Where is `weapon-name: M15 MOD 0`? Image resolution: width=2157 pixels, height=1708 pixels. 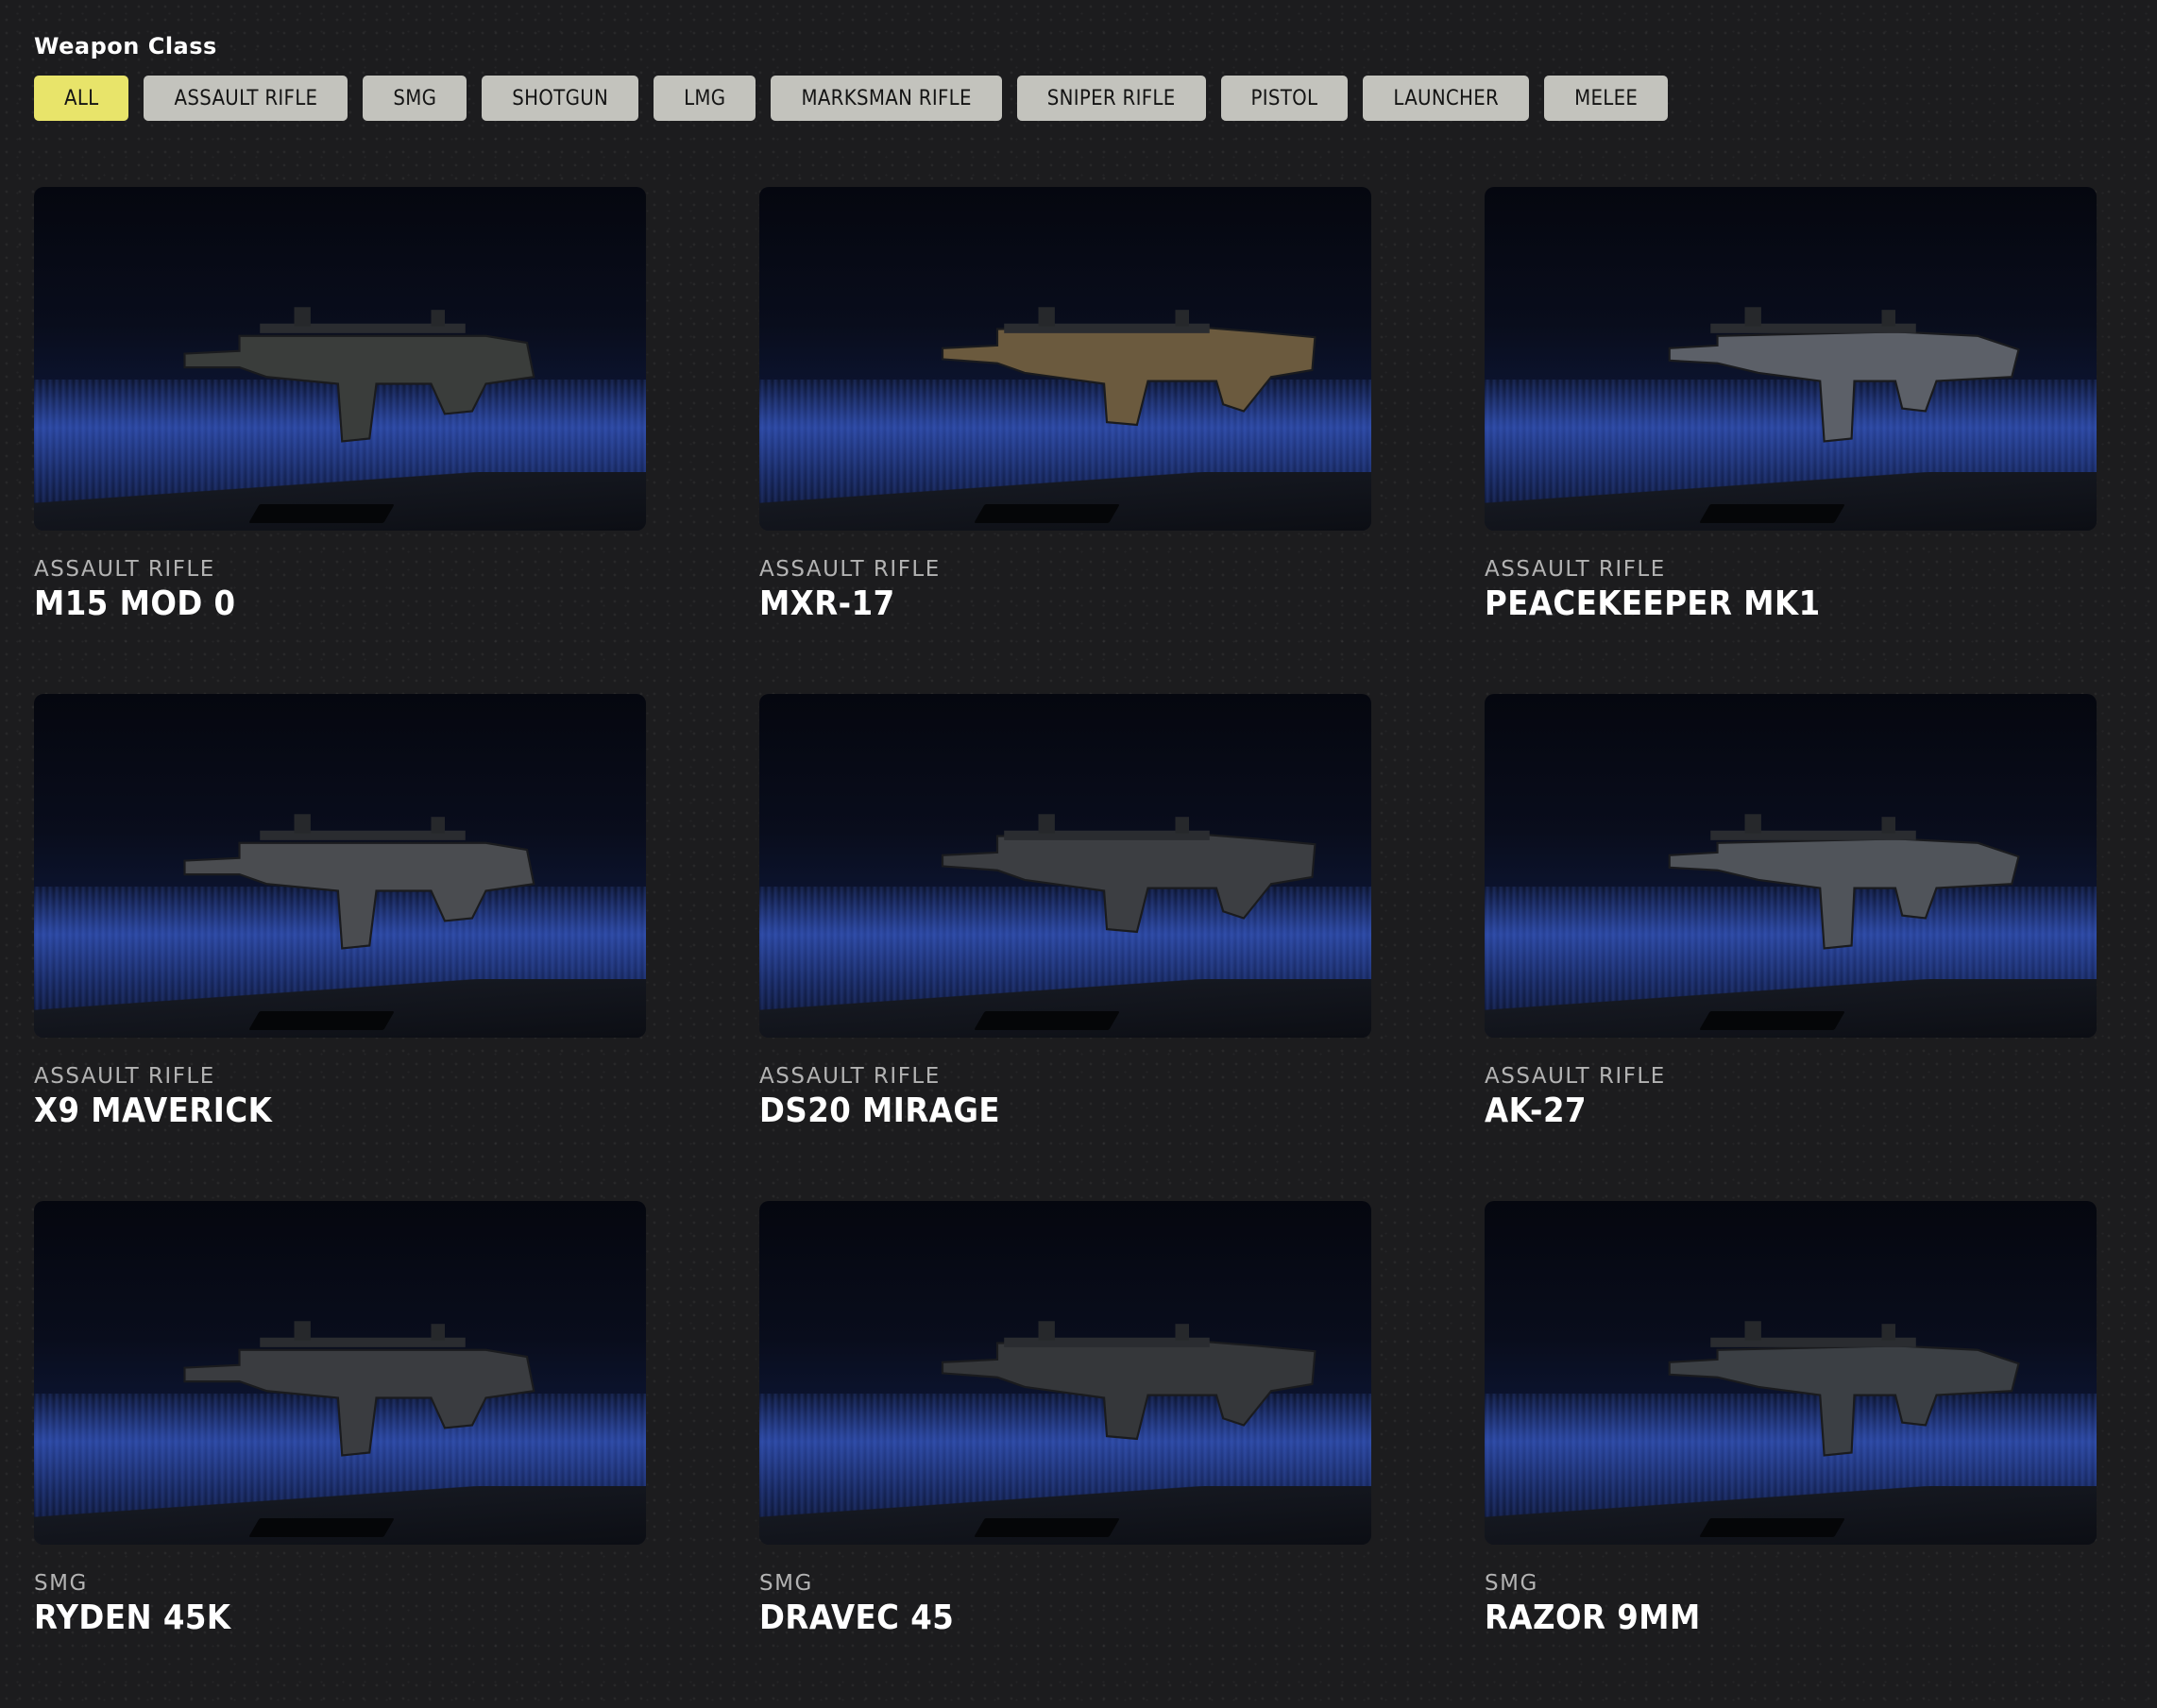 weapon-name: M15 MOD 0 is located at coordinates (340, 604).